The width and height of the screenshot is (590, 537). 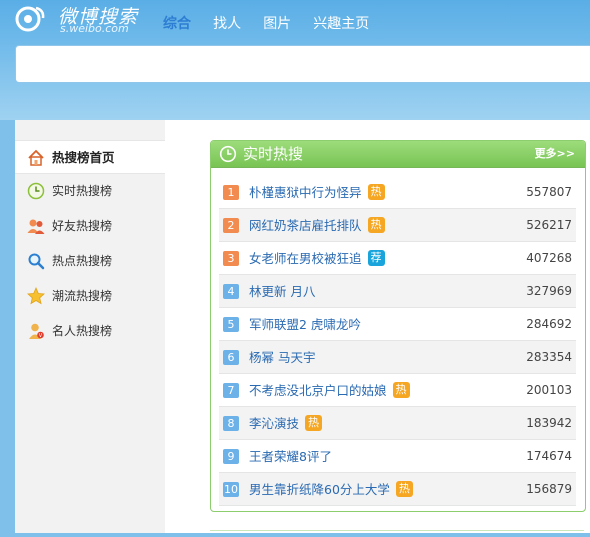 What do you see at coordinates (397, 423) in the screenshot?
I see `hot-list-item: 8 李沁演技热 183942` at bounding box center [397, 423].